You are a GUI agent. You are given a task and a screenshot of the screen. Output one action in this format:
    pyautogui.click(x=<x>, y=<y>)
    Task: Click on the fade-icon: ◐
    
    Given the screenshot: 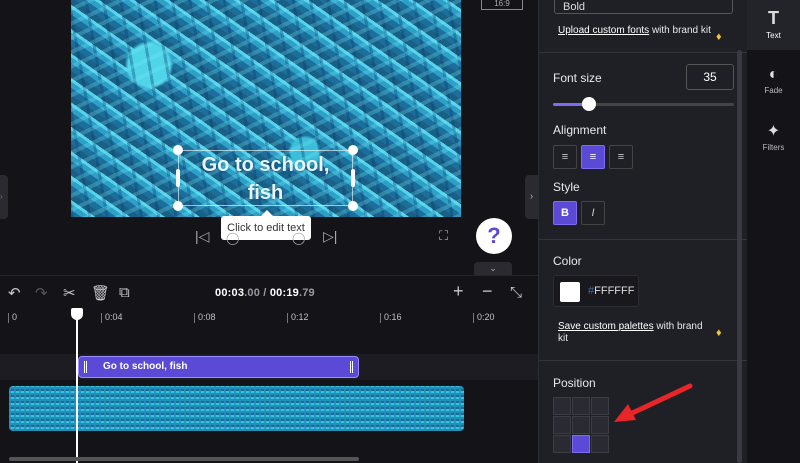 What is the action you would take?
    pyautogui.click(x=773, y=74)
    